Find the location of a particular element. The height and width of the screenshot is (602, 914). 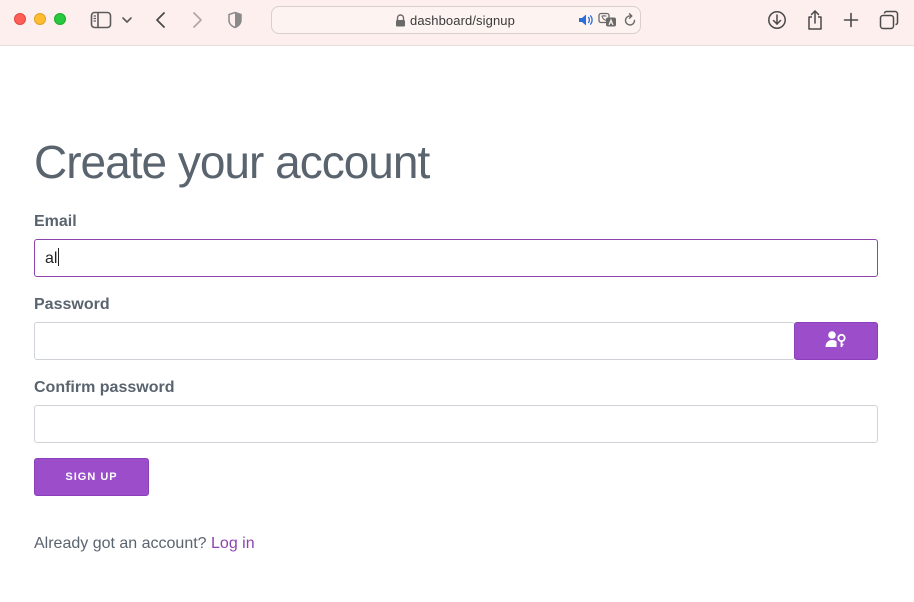

download-icon is located at coordinates (777, 20).